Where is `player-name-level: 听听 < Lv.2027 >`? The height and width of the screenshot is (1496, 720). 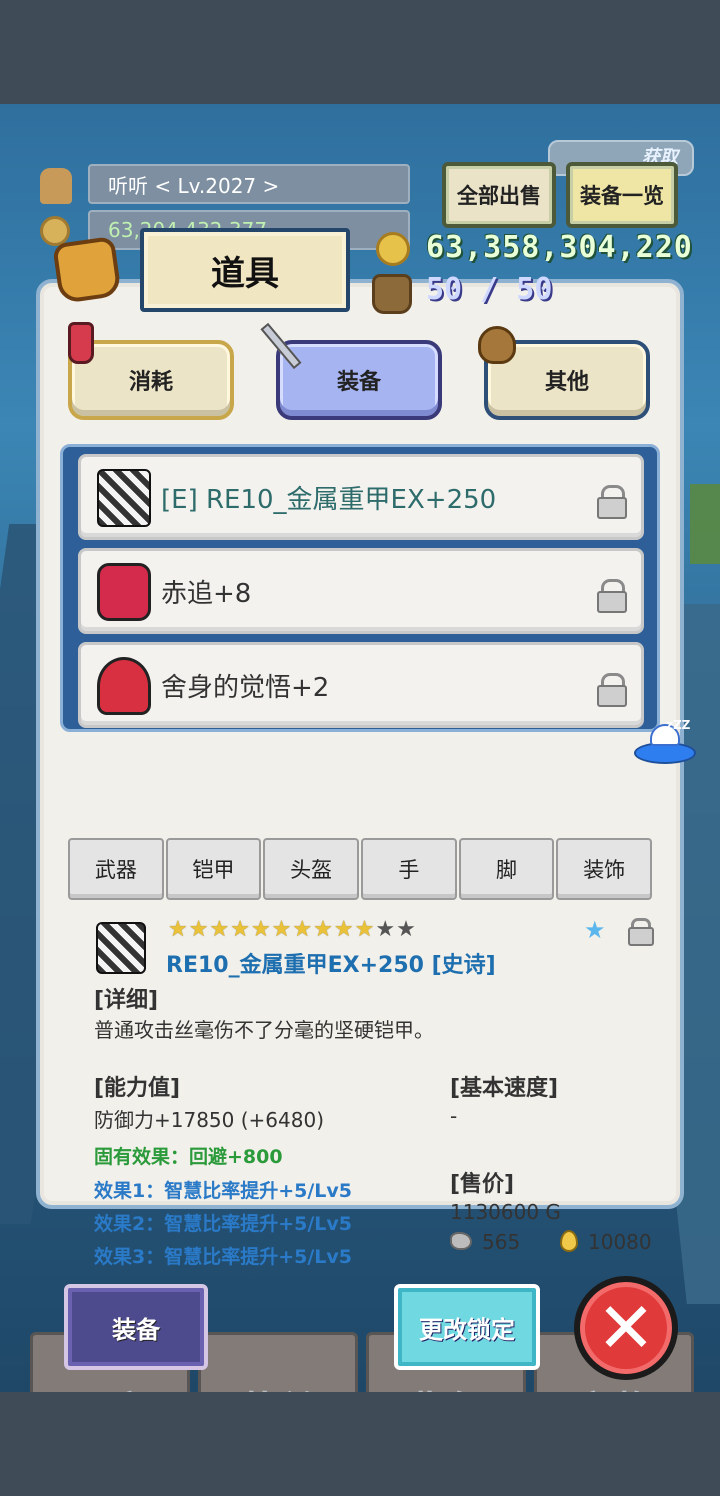 player-name-level: 听听 < Lv.2027 > is located at coordinates (249, 184).